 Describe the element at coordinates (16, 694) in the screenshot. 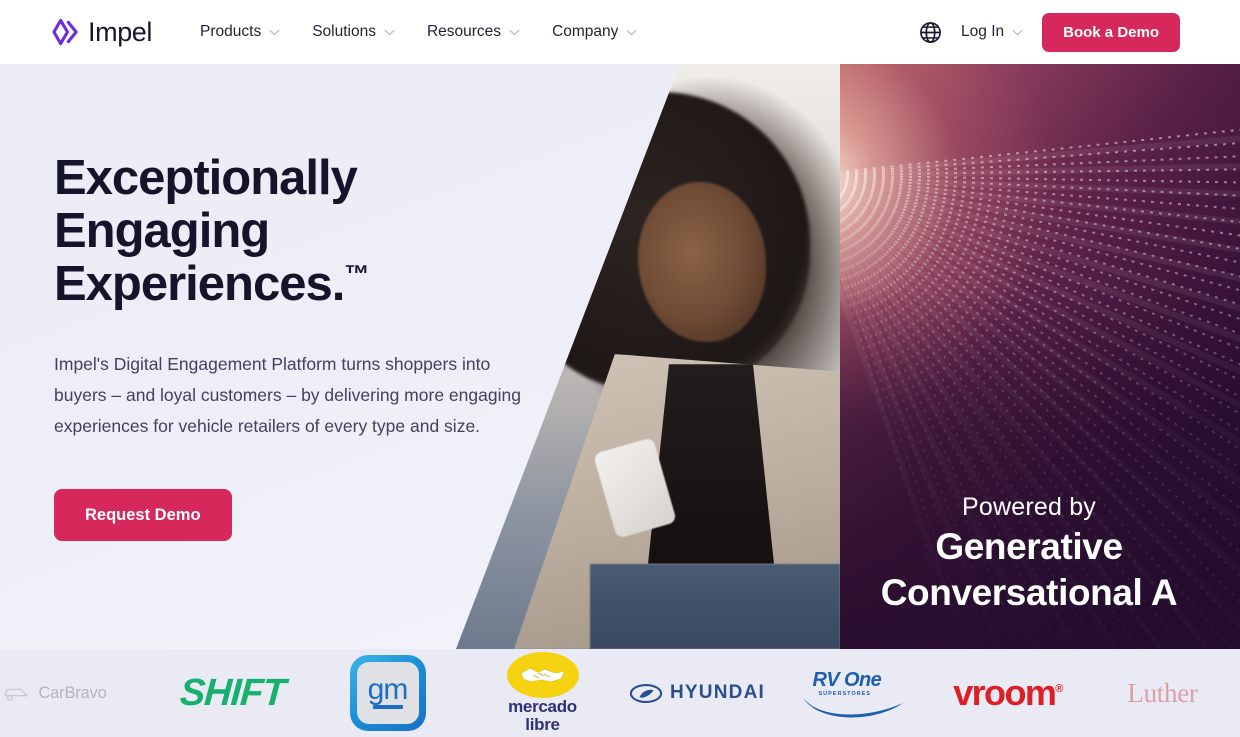

I see `car-outline-icon` at that location.